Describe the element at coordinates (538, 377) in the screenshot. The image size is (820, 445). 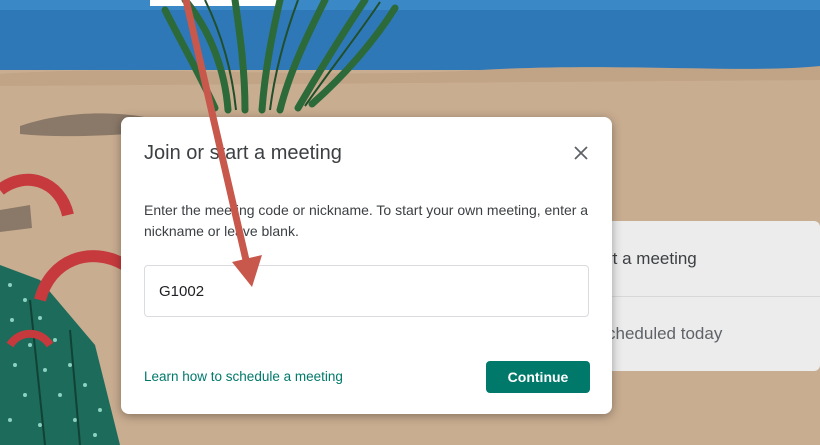
I see `continue-button: Continue` at that location.